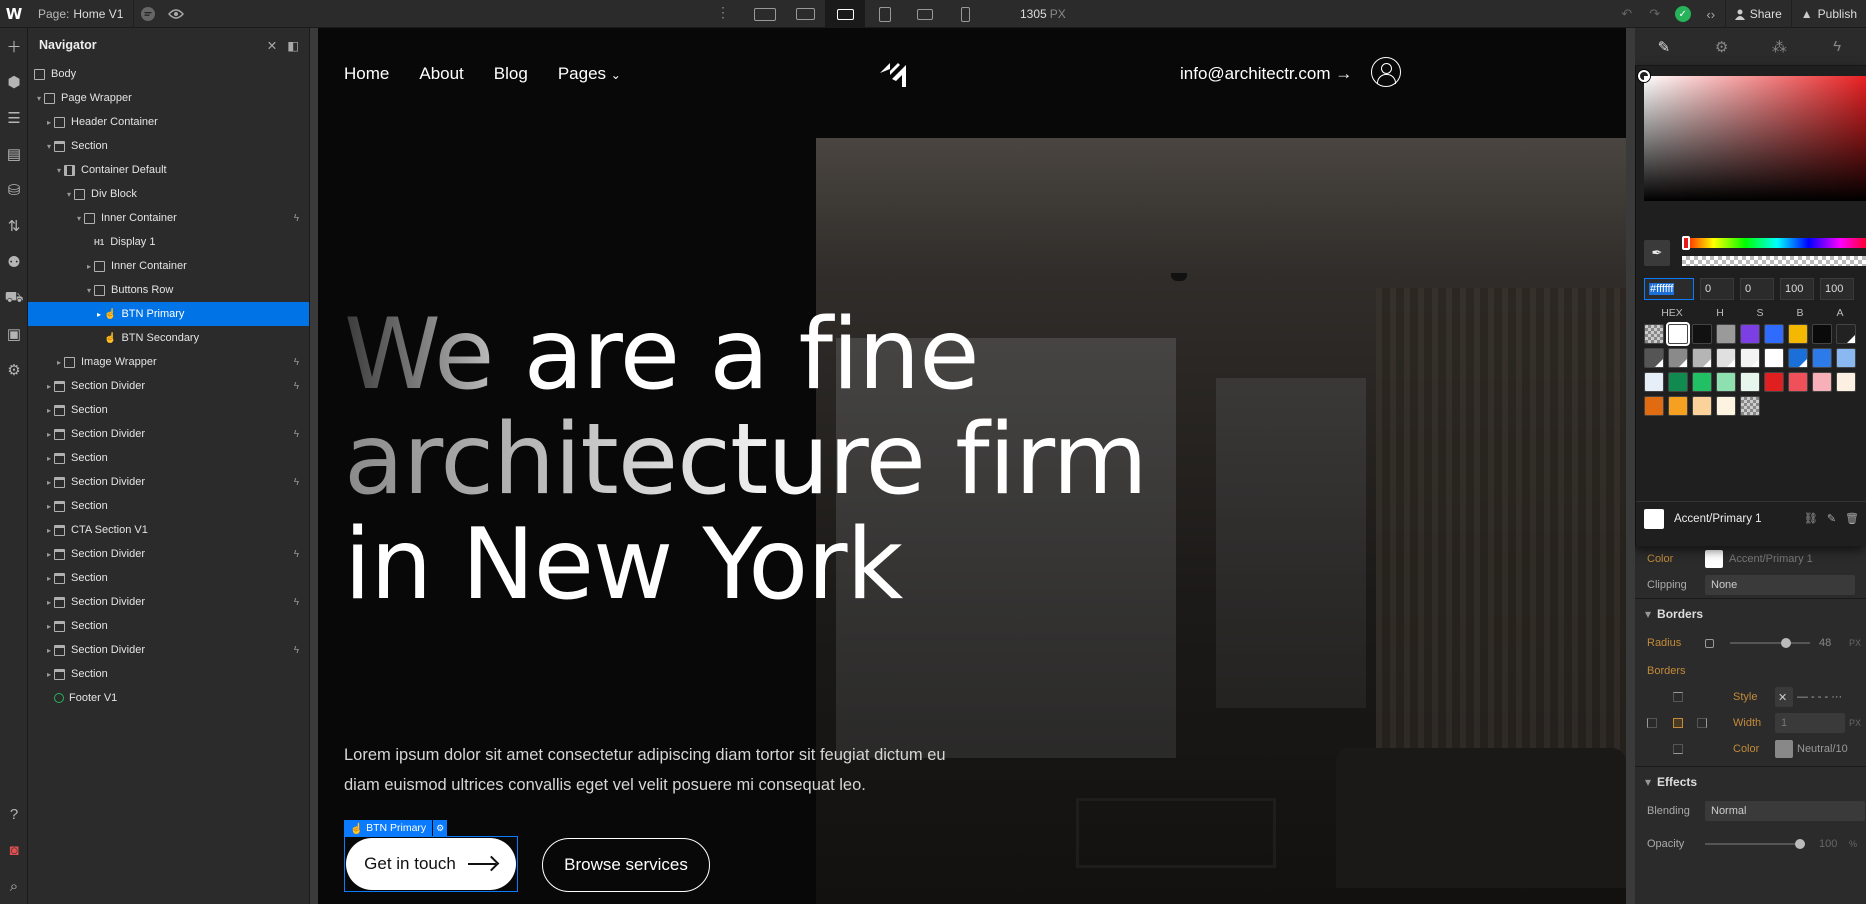 The width and height of the screenshot is (1866, 904). Describe the element at coordinates (14, 154) in the screenshot. I see `pages-icon: ▤` at that location.